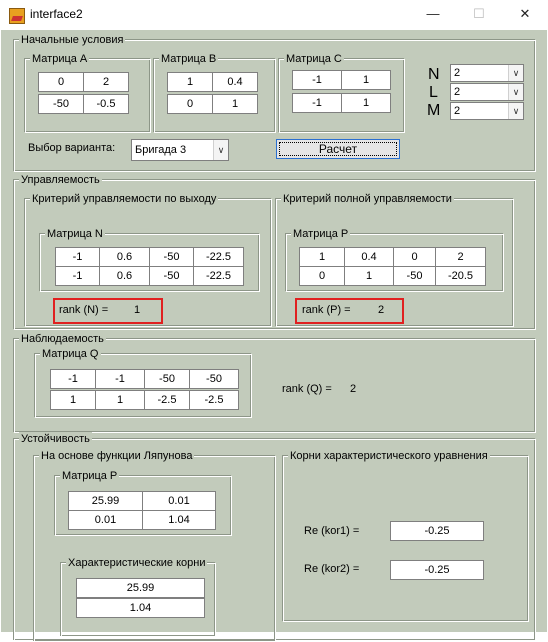 This screenshot has height=642, width=548. What do you see at coordinates (55, 439) in the screenshot?
I see `panel-title: Устойчивость` at bounding box center [55, 439].